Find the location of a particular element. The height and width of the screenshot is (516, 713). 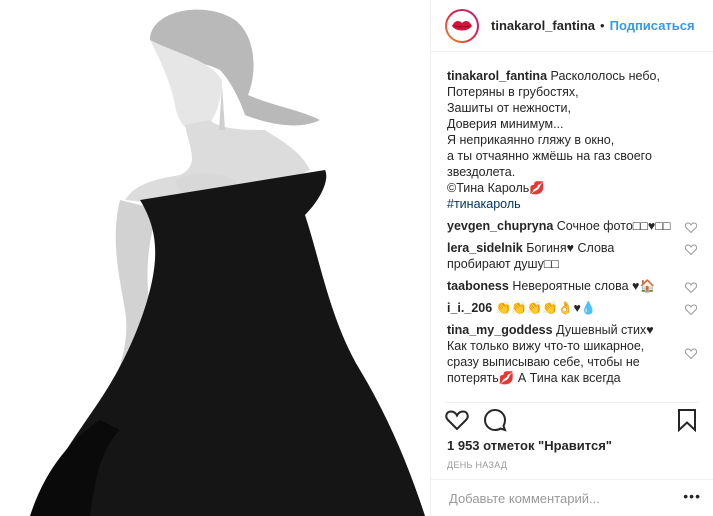

comment-item: yevgen_chupryna Сочное фото□□♥□□ is located at coordinates (572, 226).